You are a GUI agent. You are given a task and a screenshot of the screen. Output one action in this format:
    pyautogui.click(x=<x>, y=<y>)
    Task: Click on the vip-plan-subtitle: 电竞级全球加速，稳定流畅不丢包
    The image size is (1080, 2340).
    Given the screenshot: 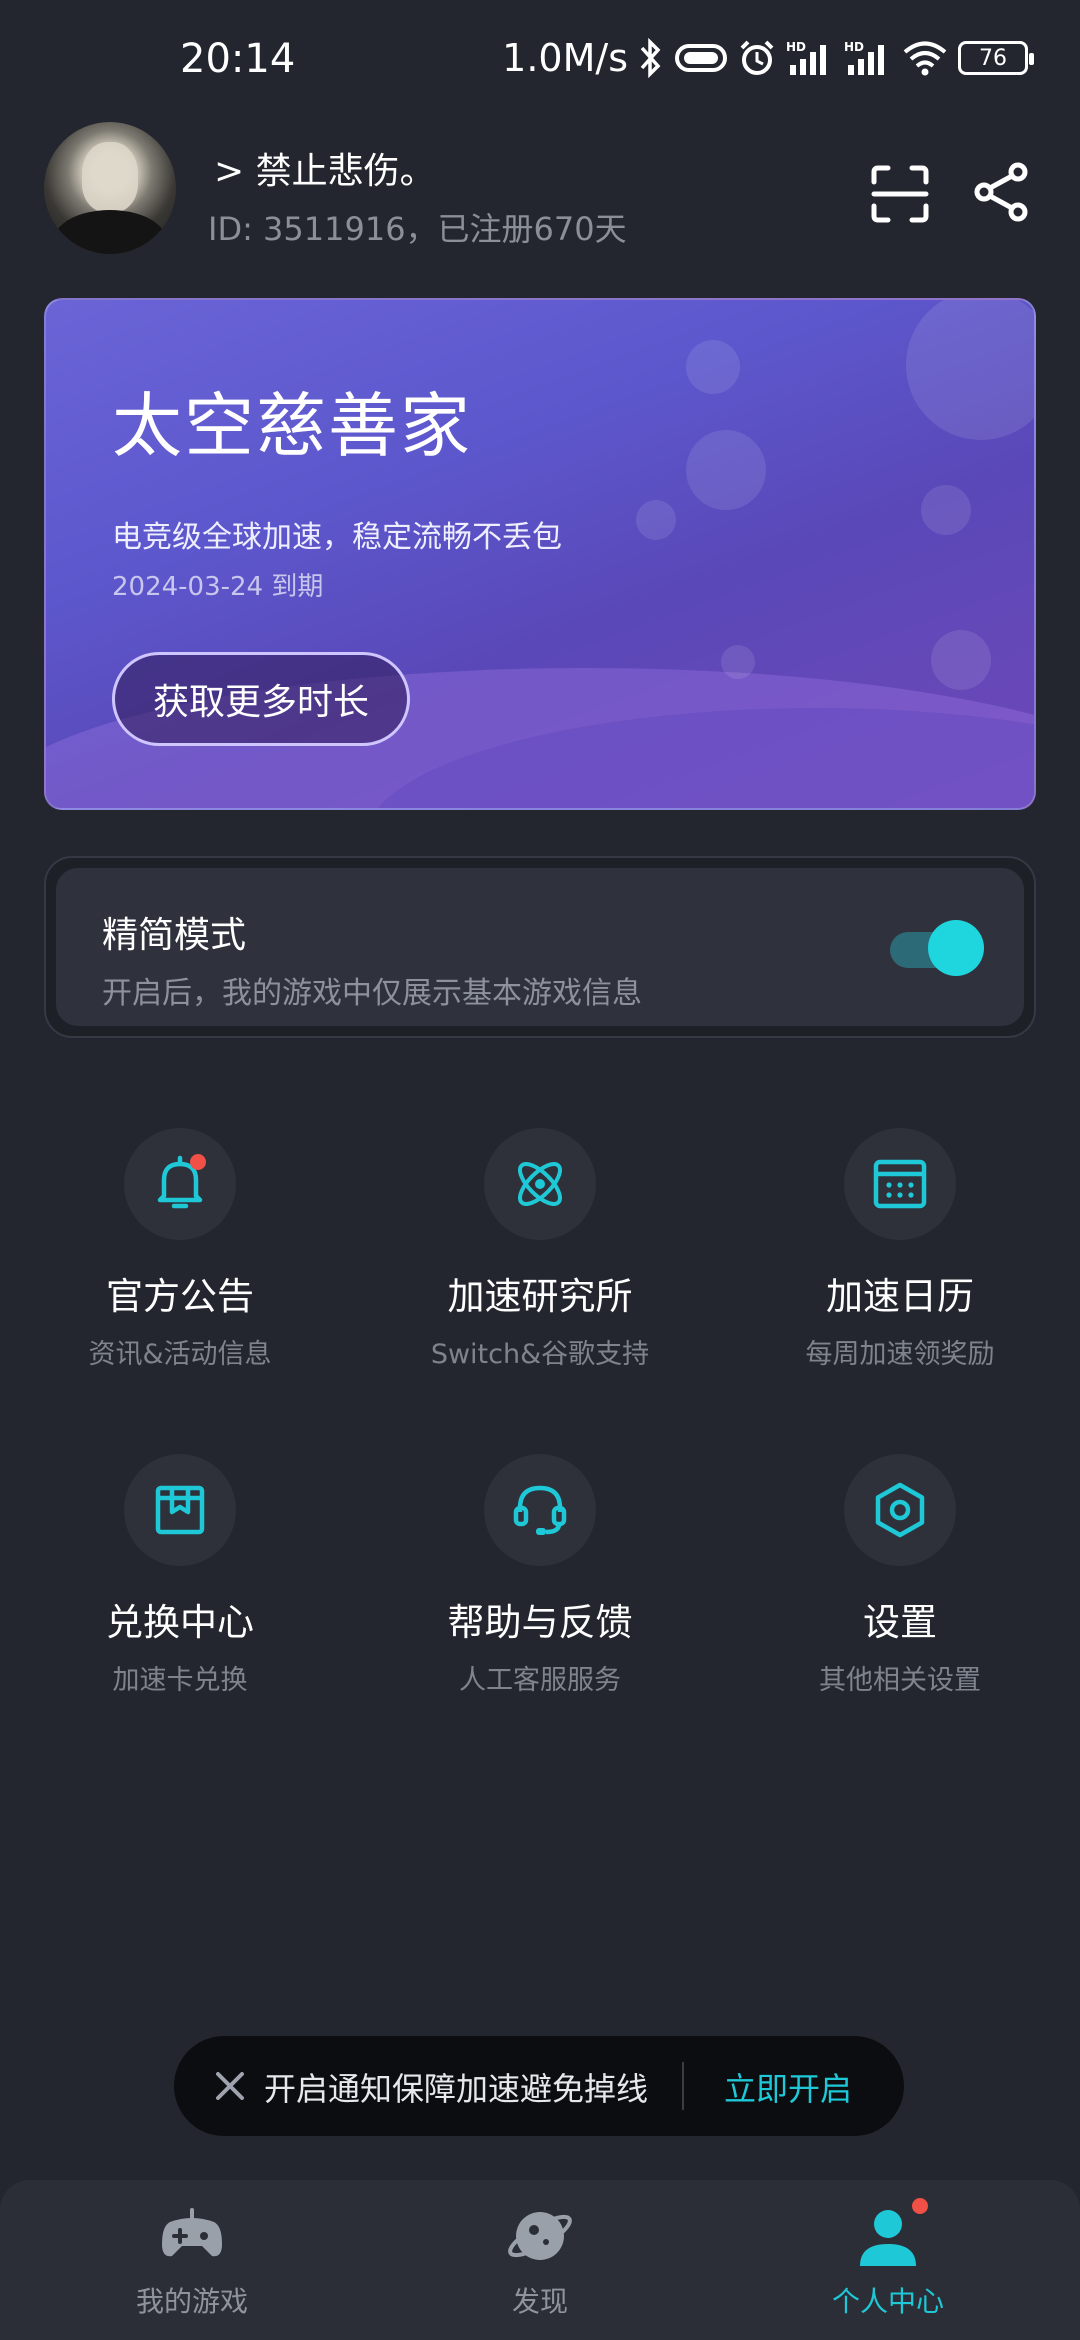 What is the action you would take?
    pyautogui.click(x=337, y=537)
    